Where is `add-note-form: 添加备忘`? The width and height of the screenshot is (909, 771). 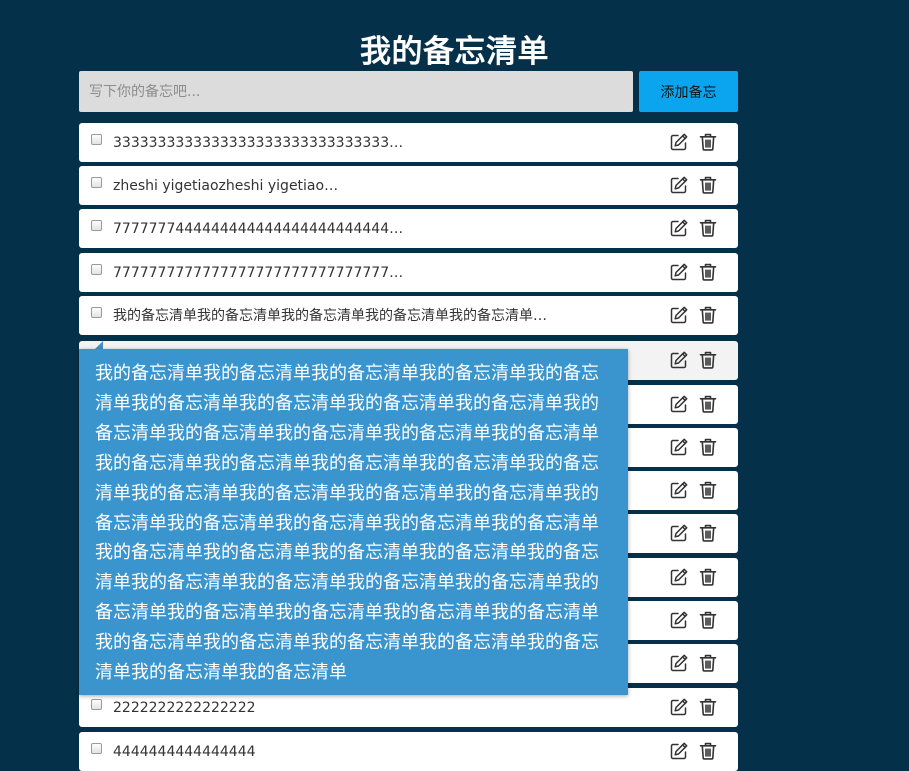
add-note-form: 添加备忘 is located at coordinates (408, 91).